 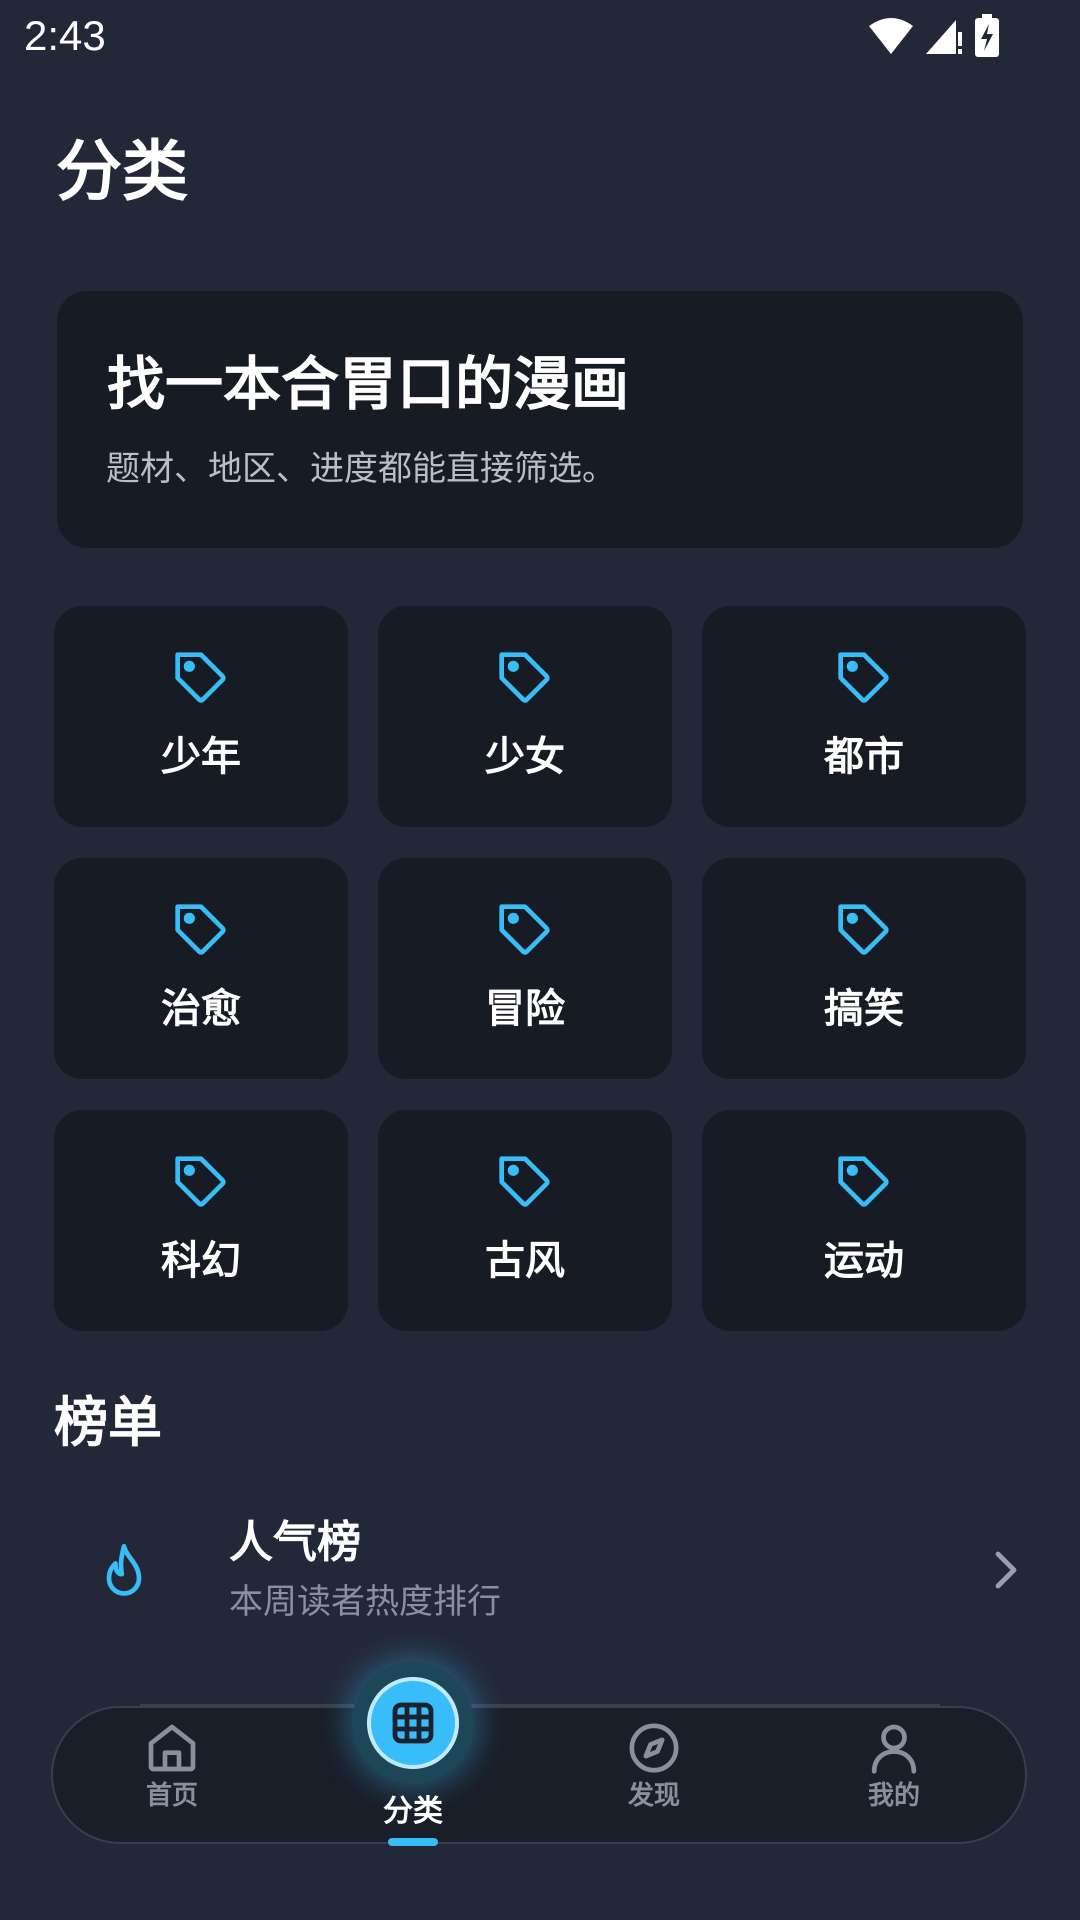 I want to click on ranking-item-title: 人气榜, so click(x=295, y=1542).